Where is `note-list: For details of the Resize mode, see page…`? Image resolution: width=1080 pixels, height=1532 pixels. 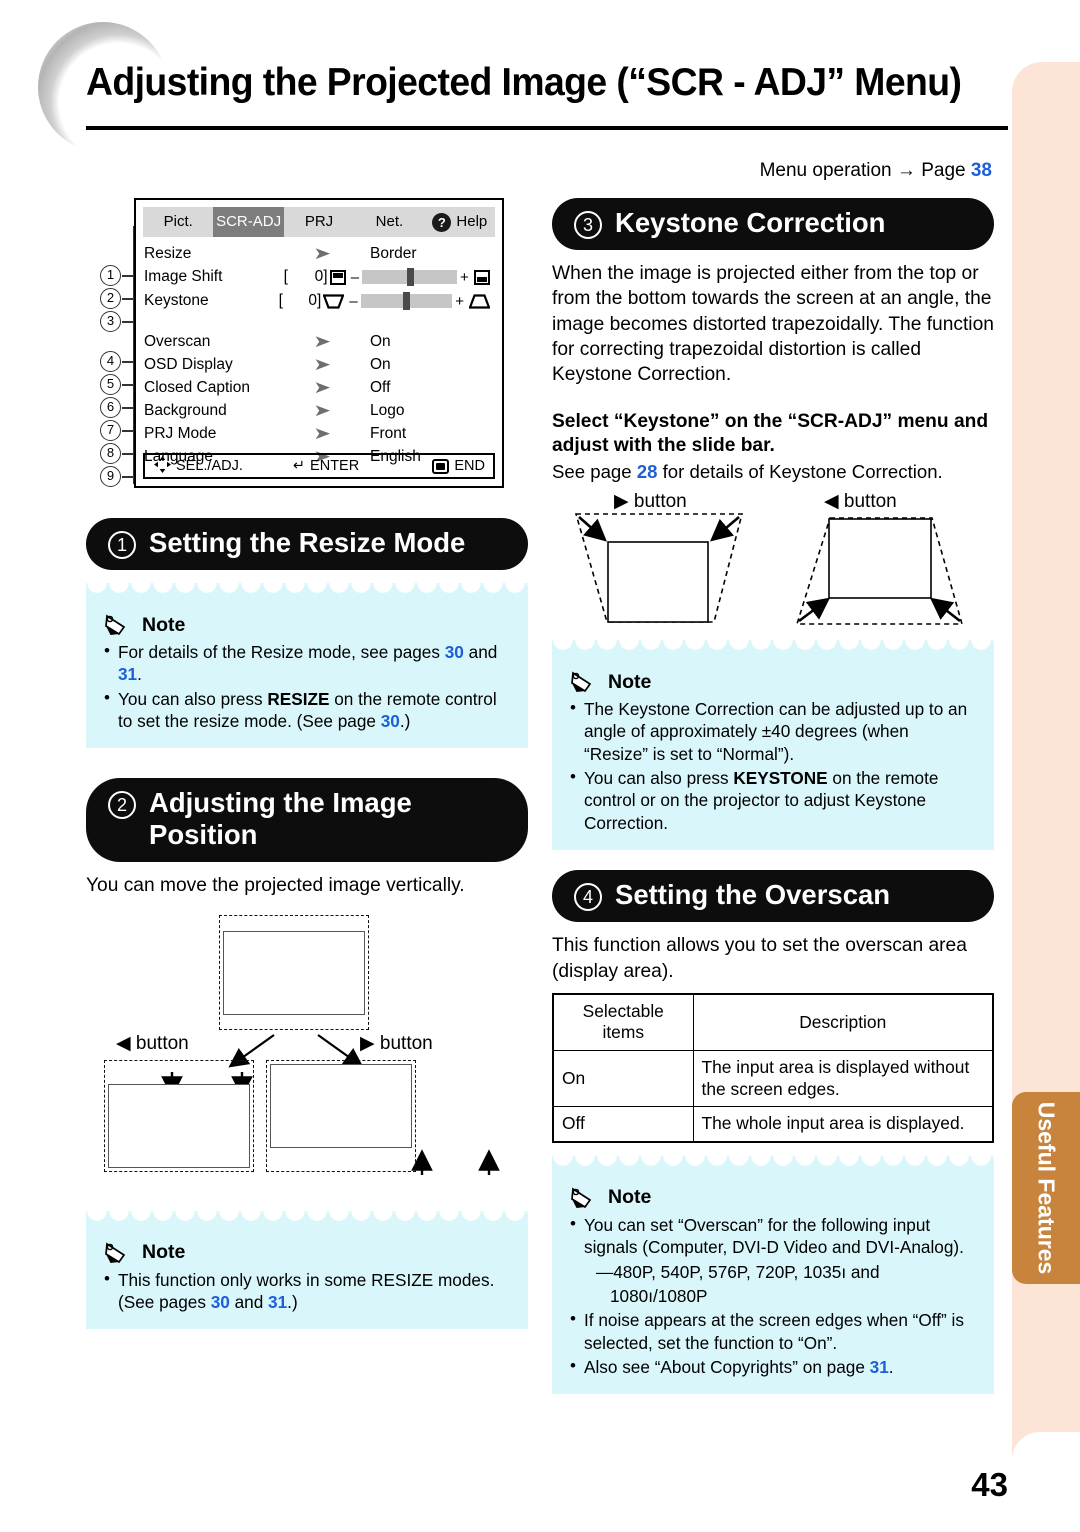 note-list: For details of the Resize mode, see page… is located at coordinates (307, 686).